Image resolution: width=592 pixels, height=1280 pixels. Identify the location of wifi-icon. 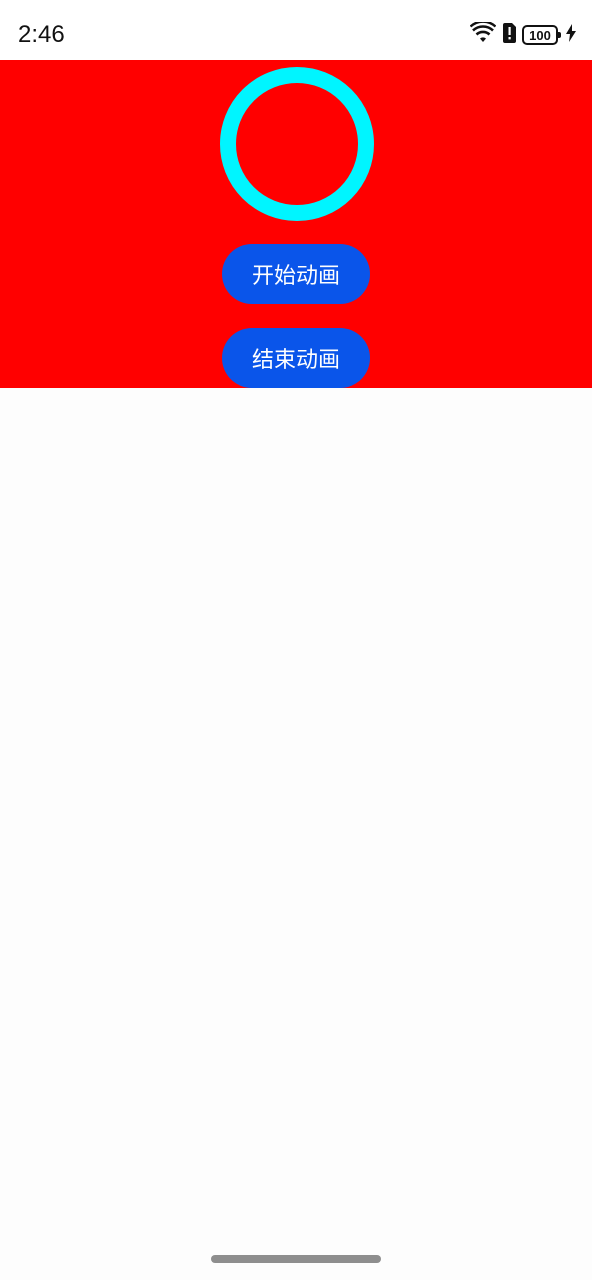
(483, 34).